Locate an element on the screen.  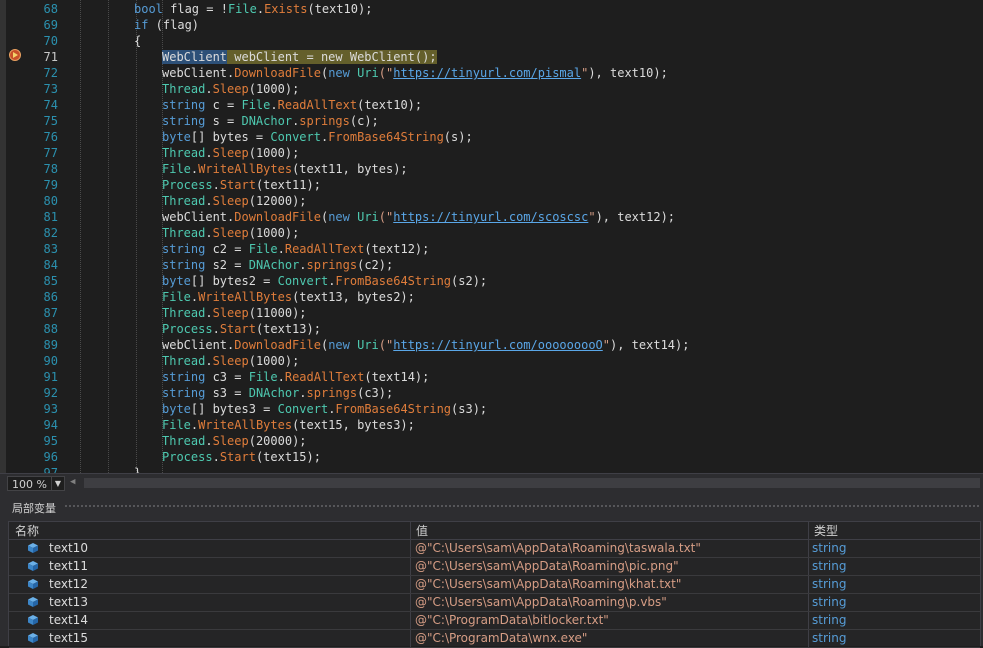
code-text: string c3 = File.ReadAllText(text14); is located at coordinates (295, 377).